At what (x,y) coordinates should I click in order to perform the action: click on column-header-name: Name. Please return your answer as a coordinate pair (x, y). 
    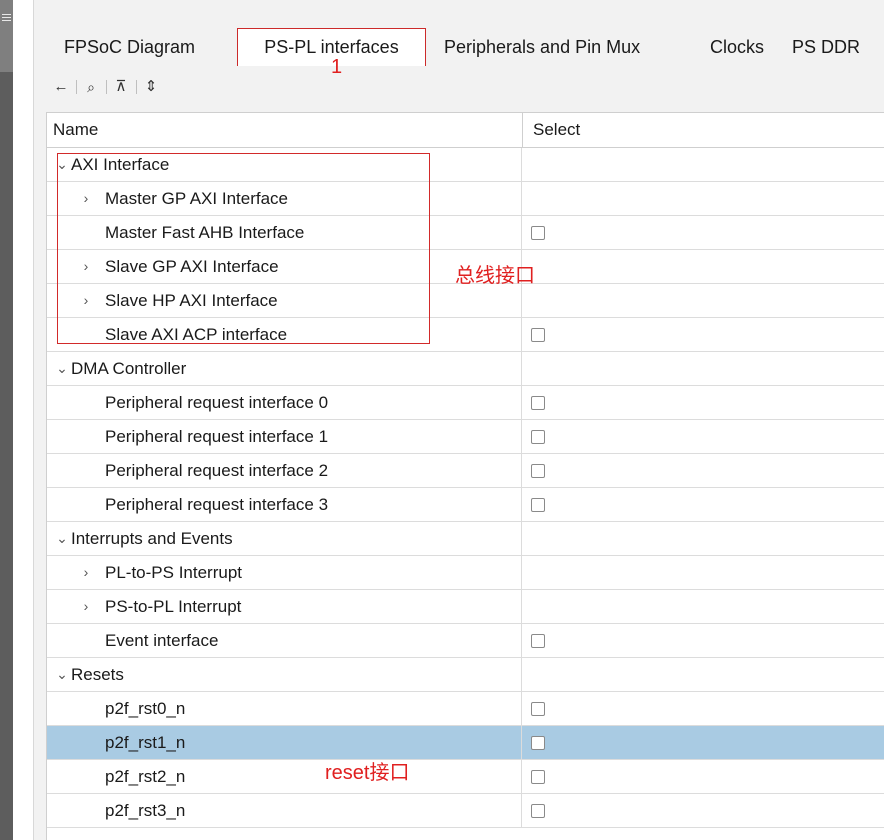
    Looking at the image, I should click on (75, 130).